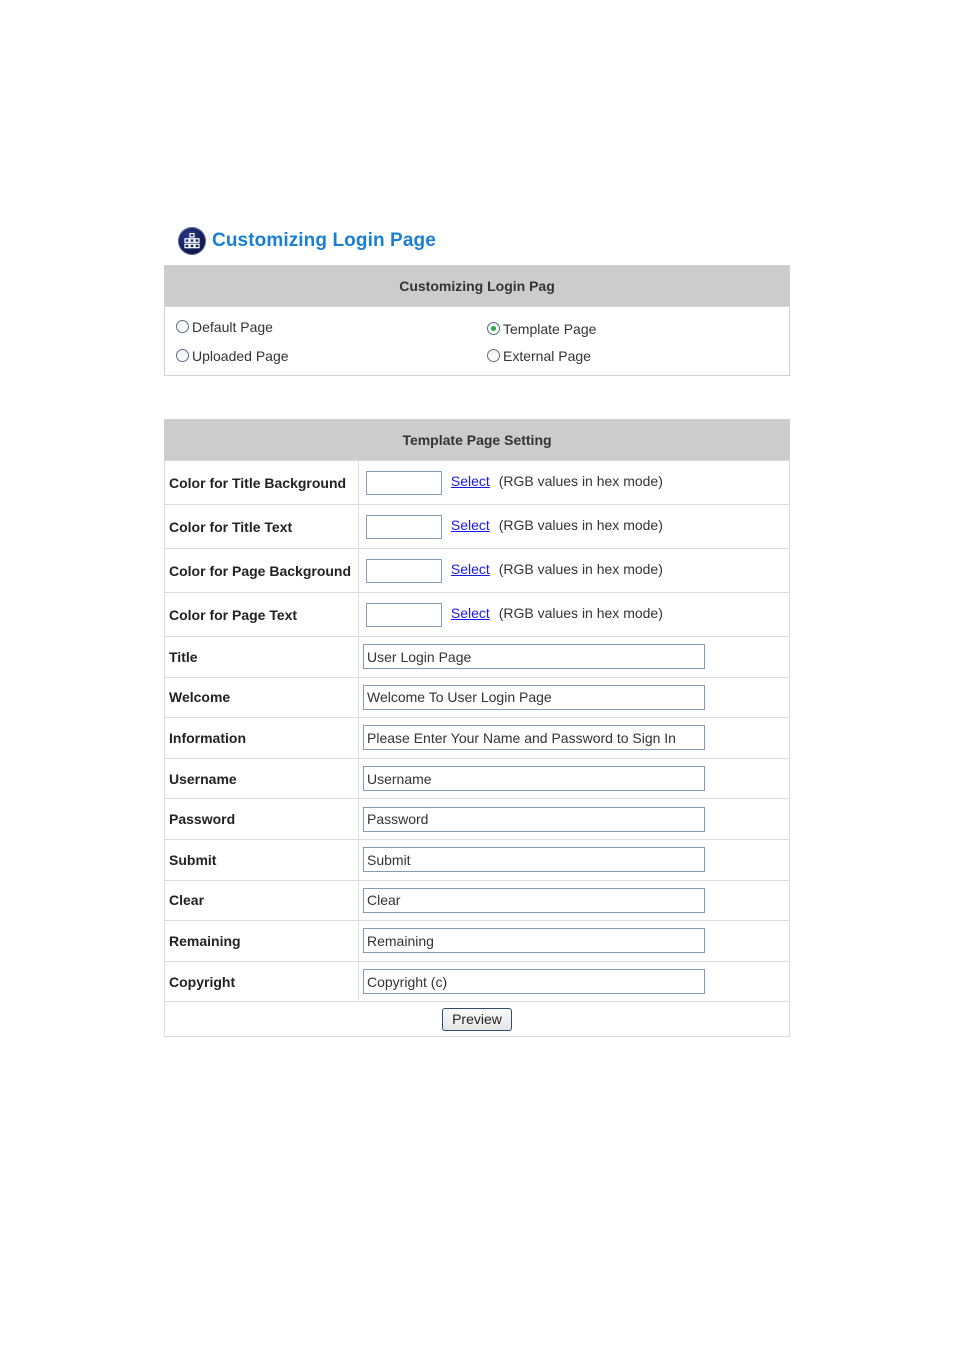 Image resolution: width=954 pixels, height=1350 pixels. I want to click on table-row: Clear, so click(477, 900).